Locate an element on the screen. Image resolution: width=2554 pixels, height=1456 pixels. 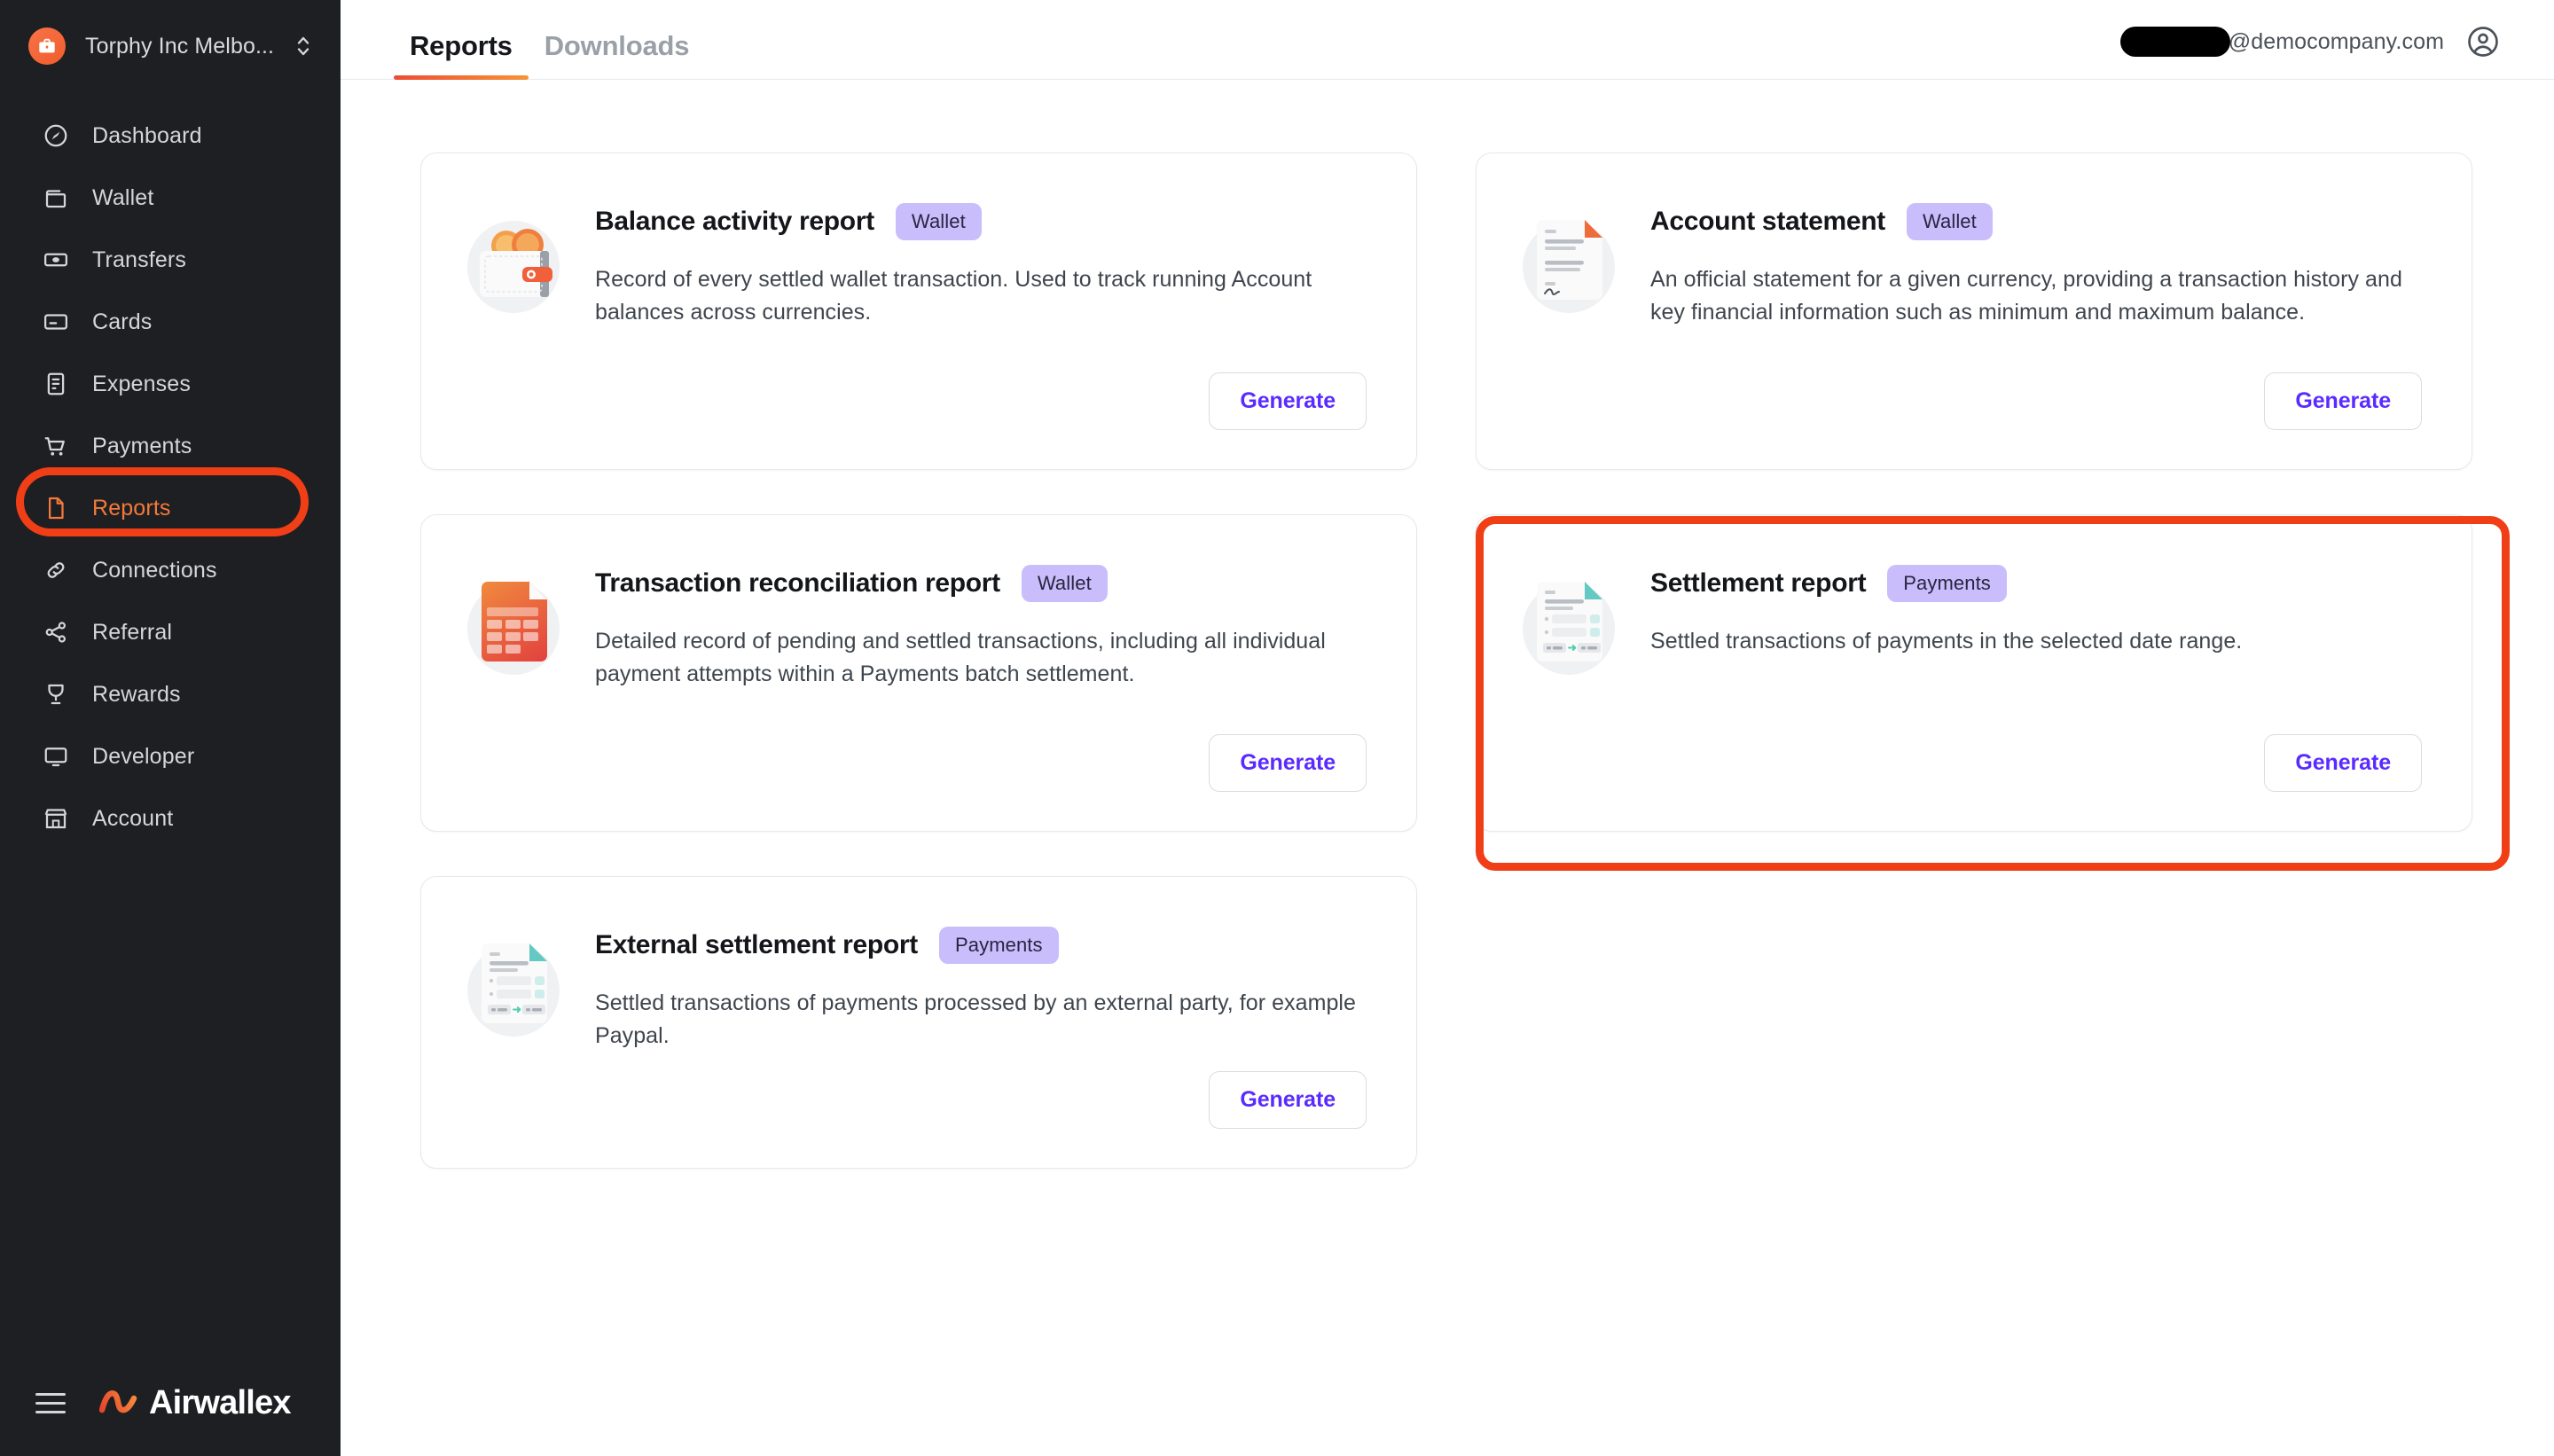
sidebar-item-account: Account is located at coordinates (170, 818).